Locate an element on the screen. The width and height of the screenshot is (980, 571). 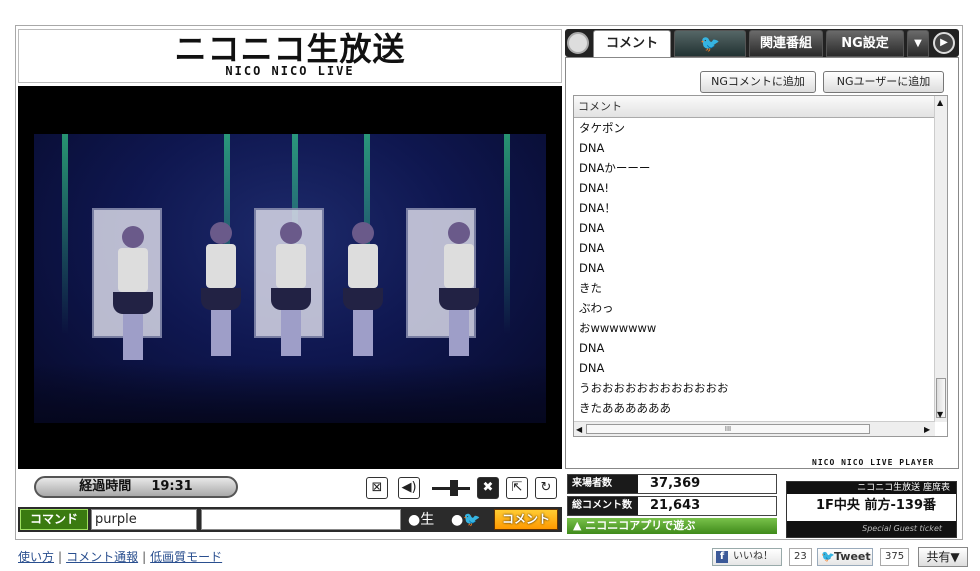
mute-icon: ✖ is located at coordinates (488, 488).